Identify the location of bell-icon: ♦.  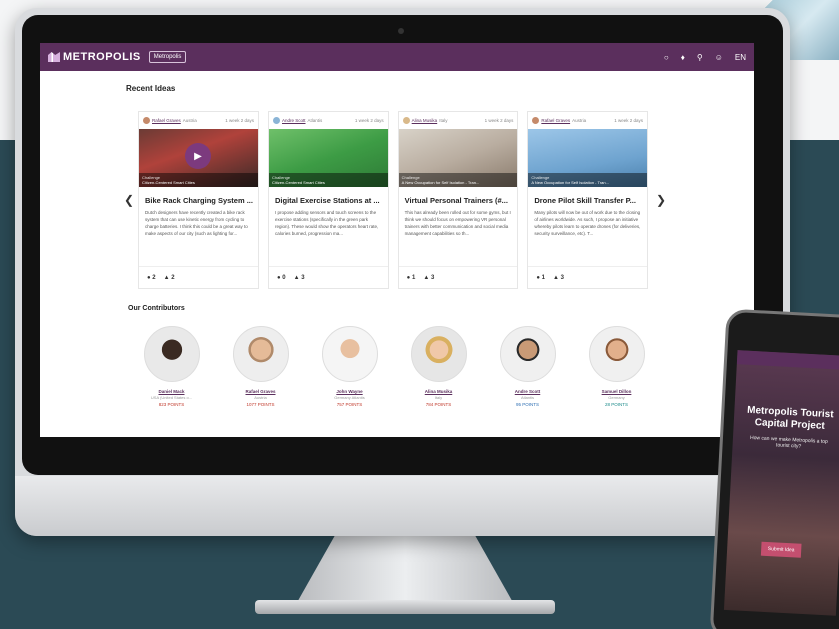
(683, 57).